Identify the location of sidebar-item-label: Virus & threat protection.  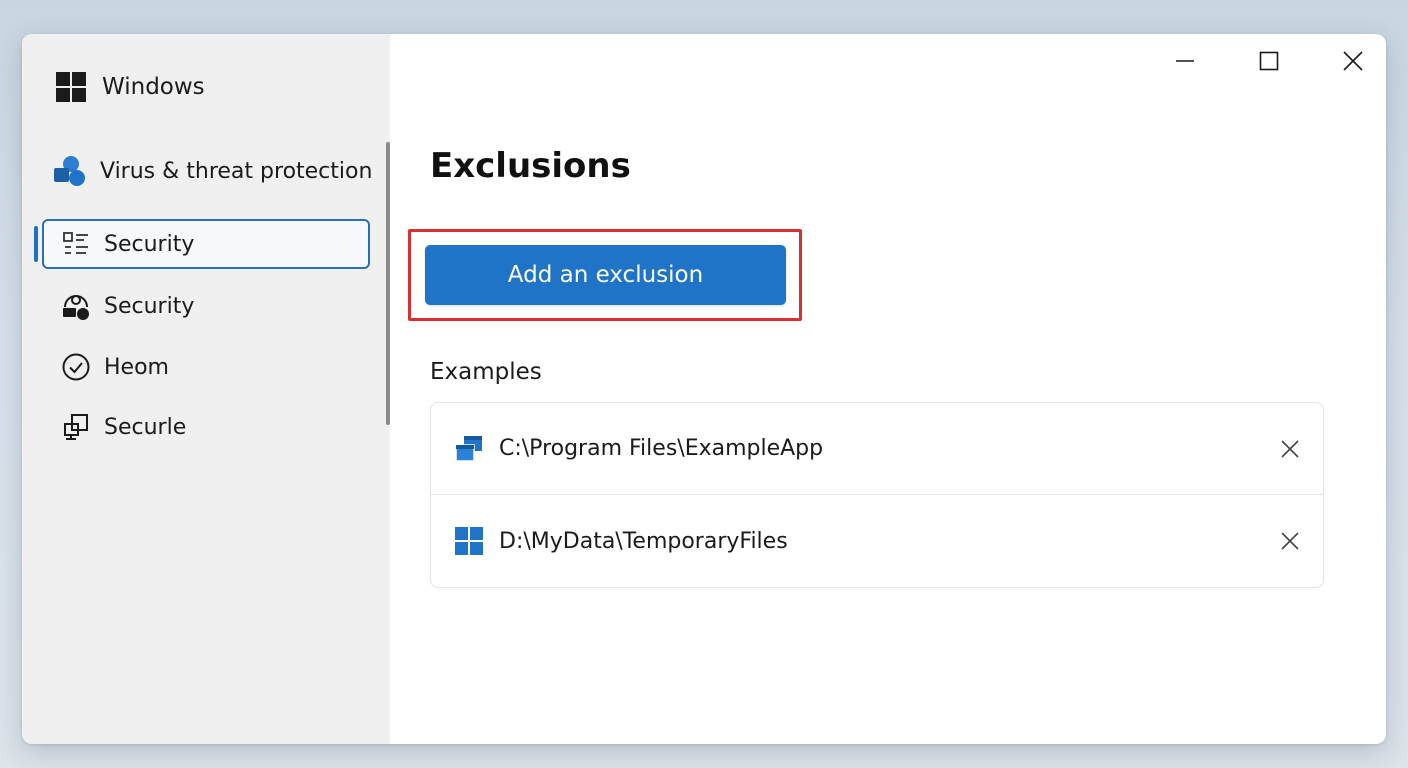
(236, 171).